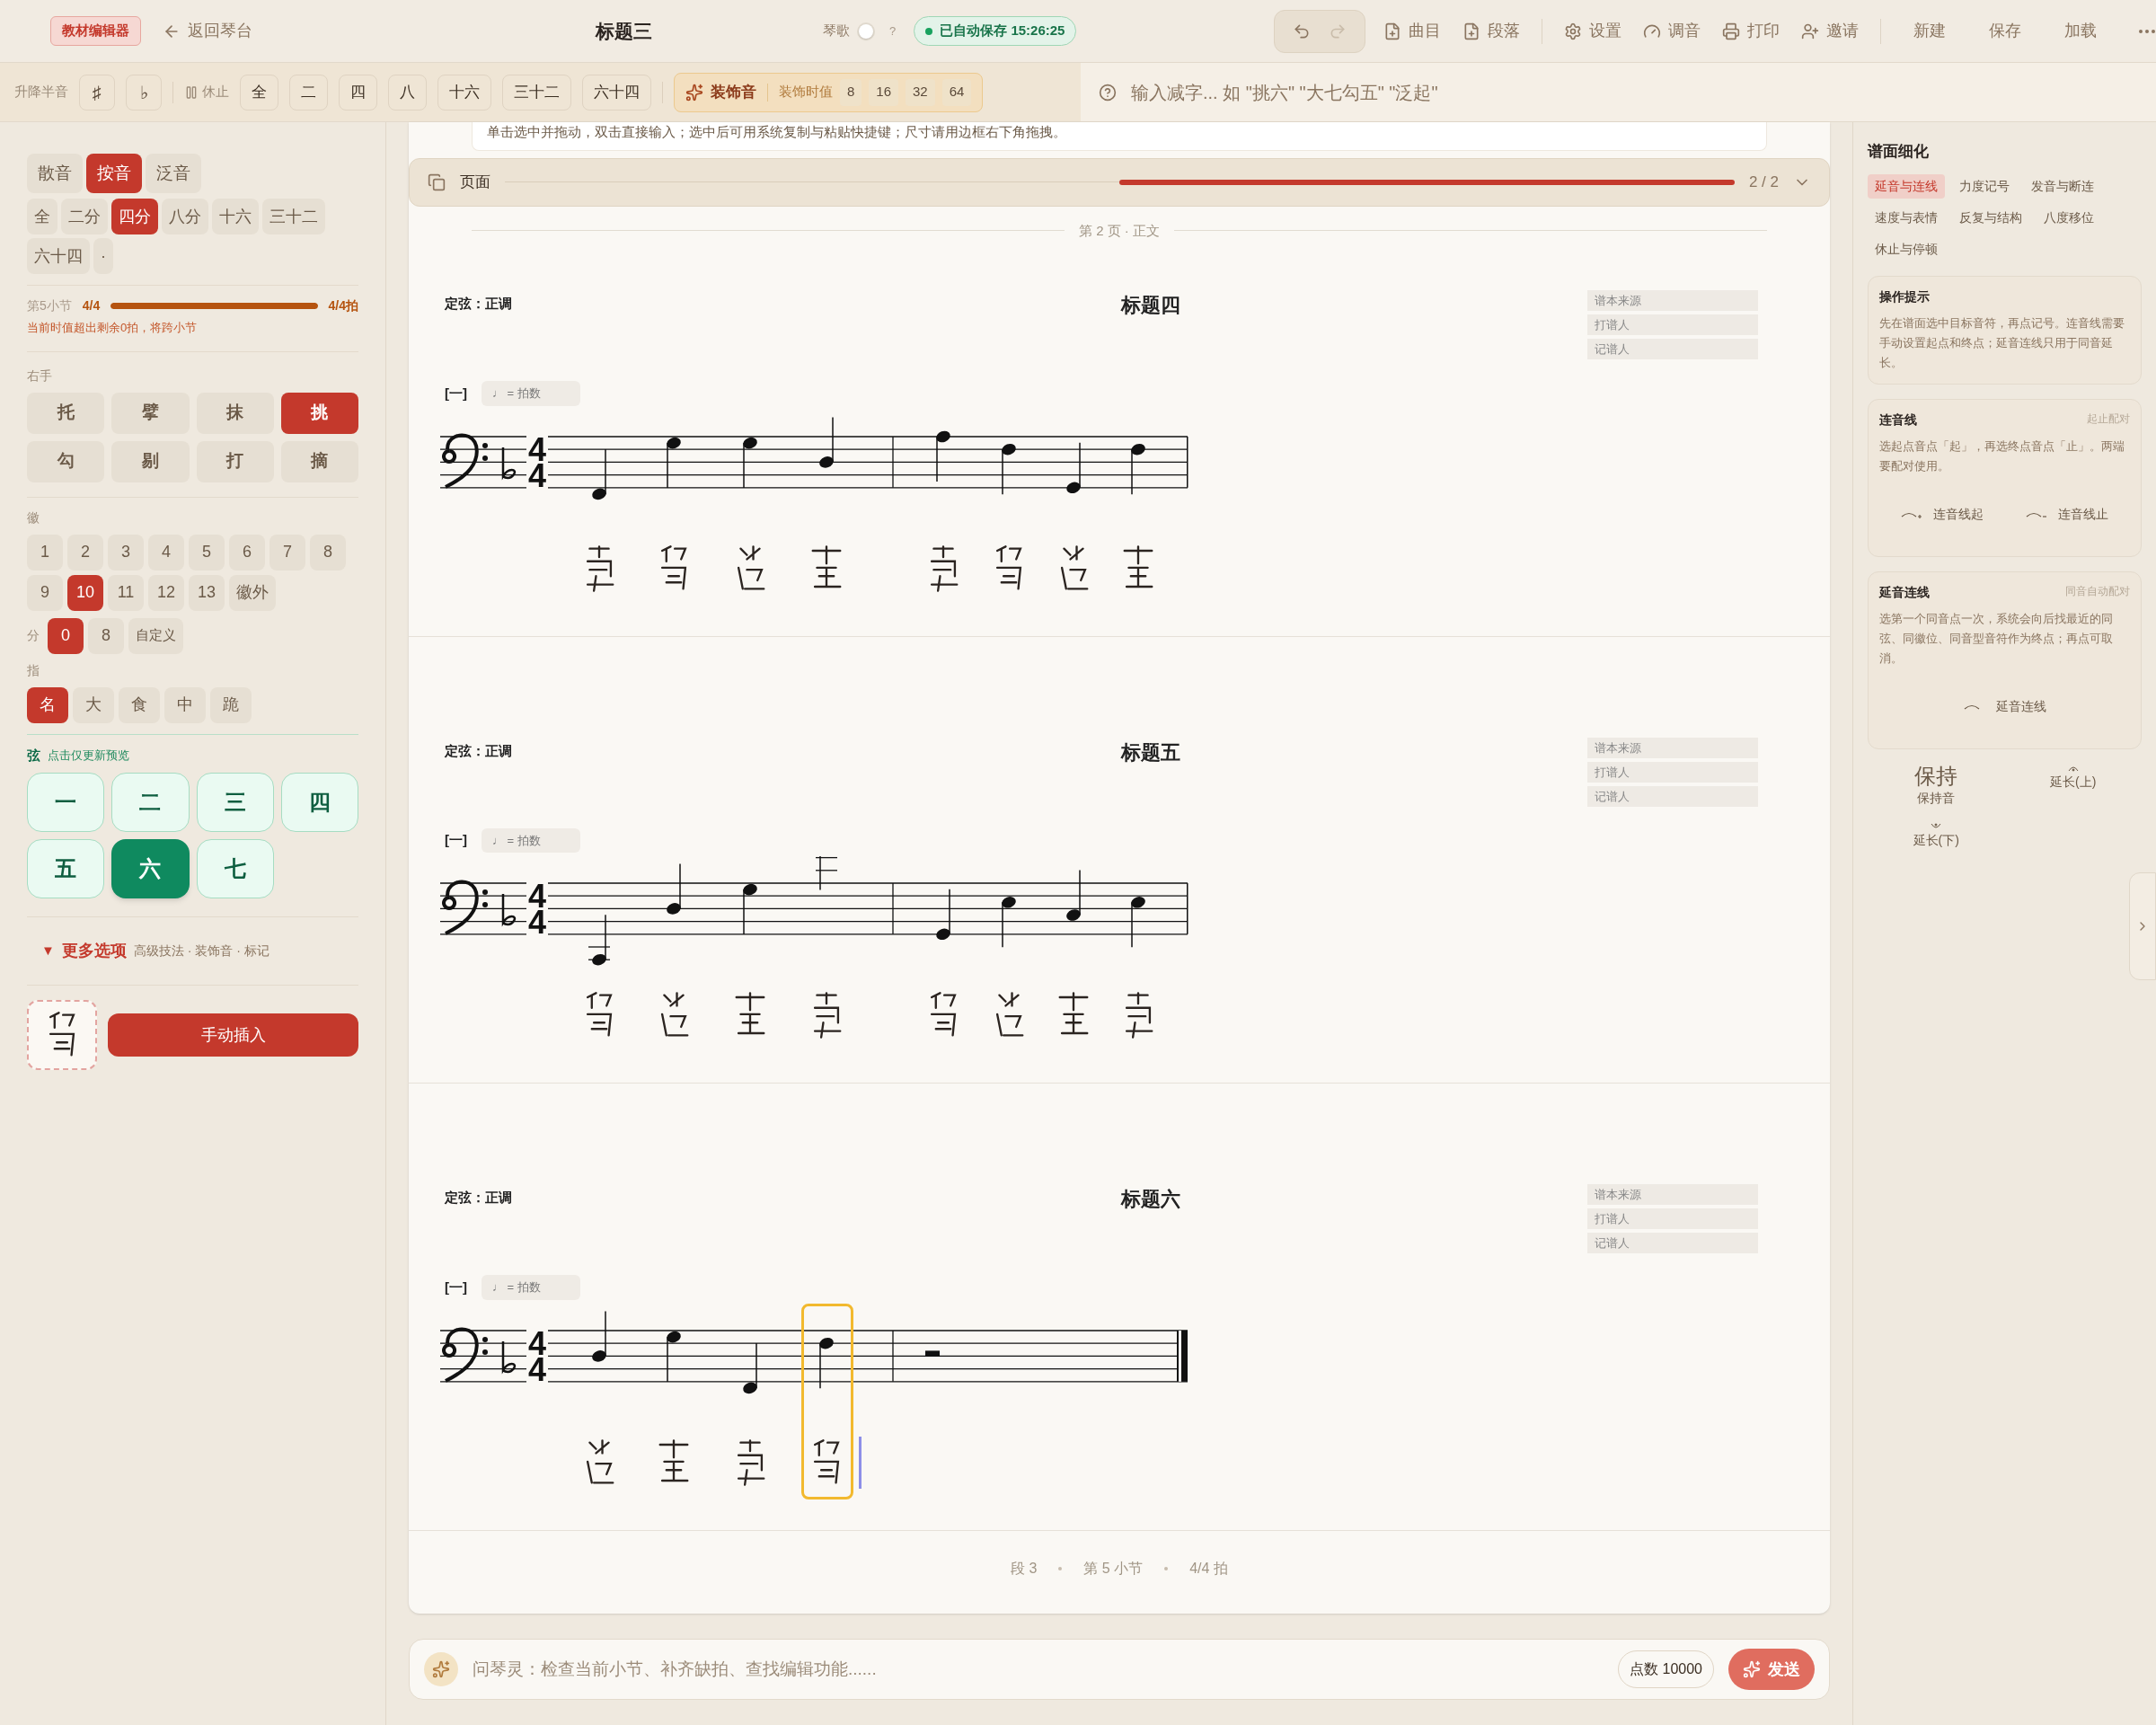 The image size is (2156, 1725). I want to click on option-button: 2, so click(85, 552).